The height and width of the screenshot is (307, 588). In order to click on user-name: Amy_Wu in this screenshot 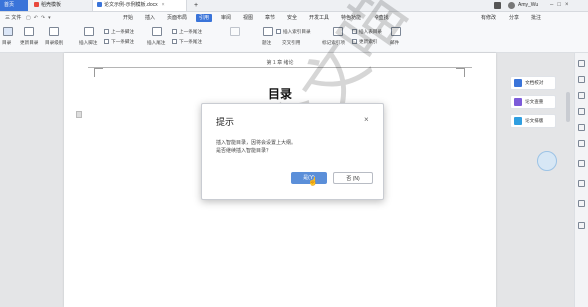, I will do `click(528, 5)`.